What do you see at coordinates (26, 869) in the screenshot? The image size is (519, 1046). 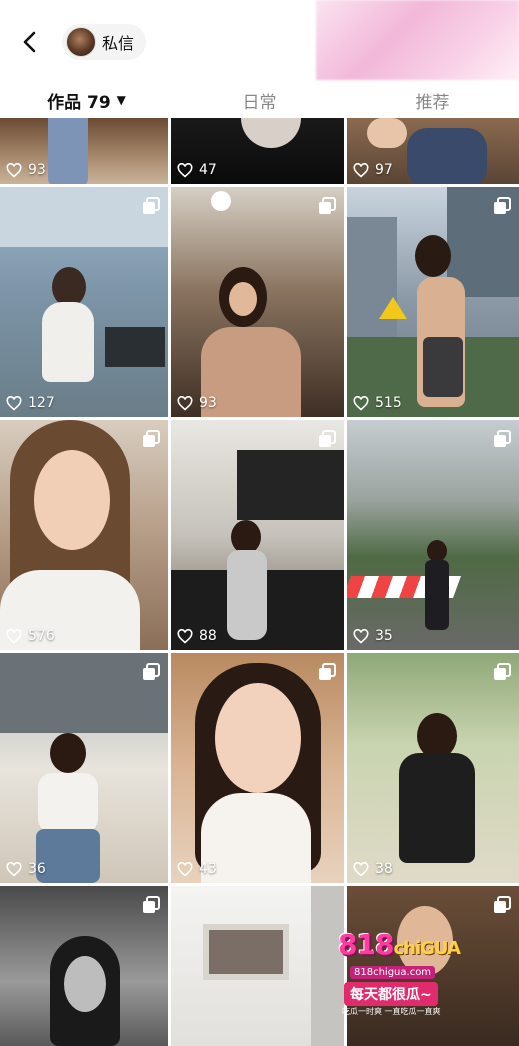 I see `likes-count: 36` at bounding box center [26, 869].